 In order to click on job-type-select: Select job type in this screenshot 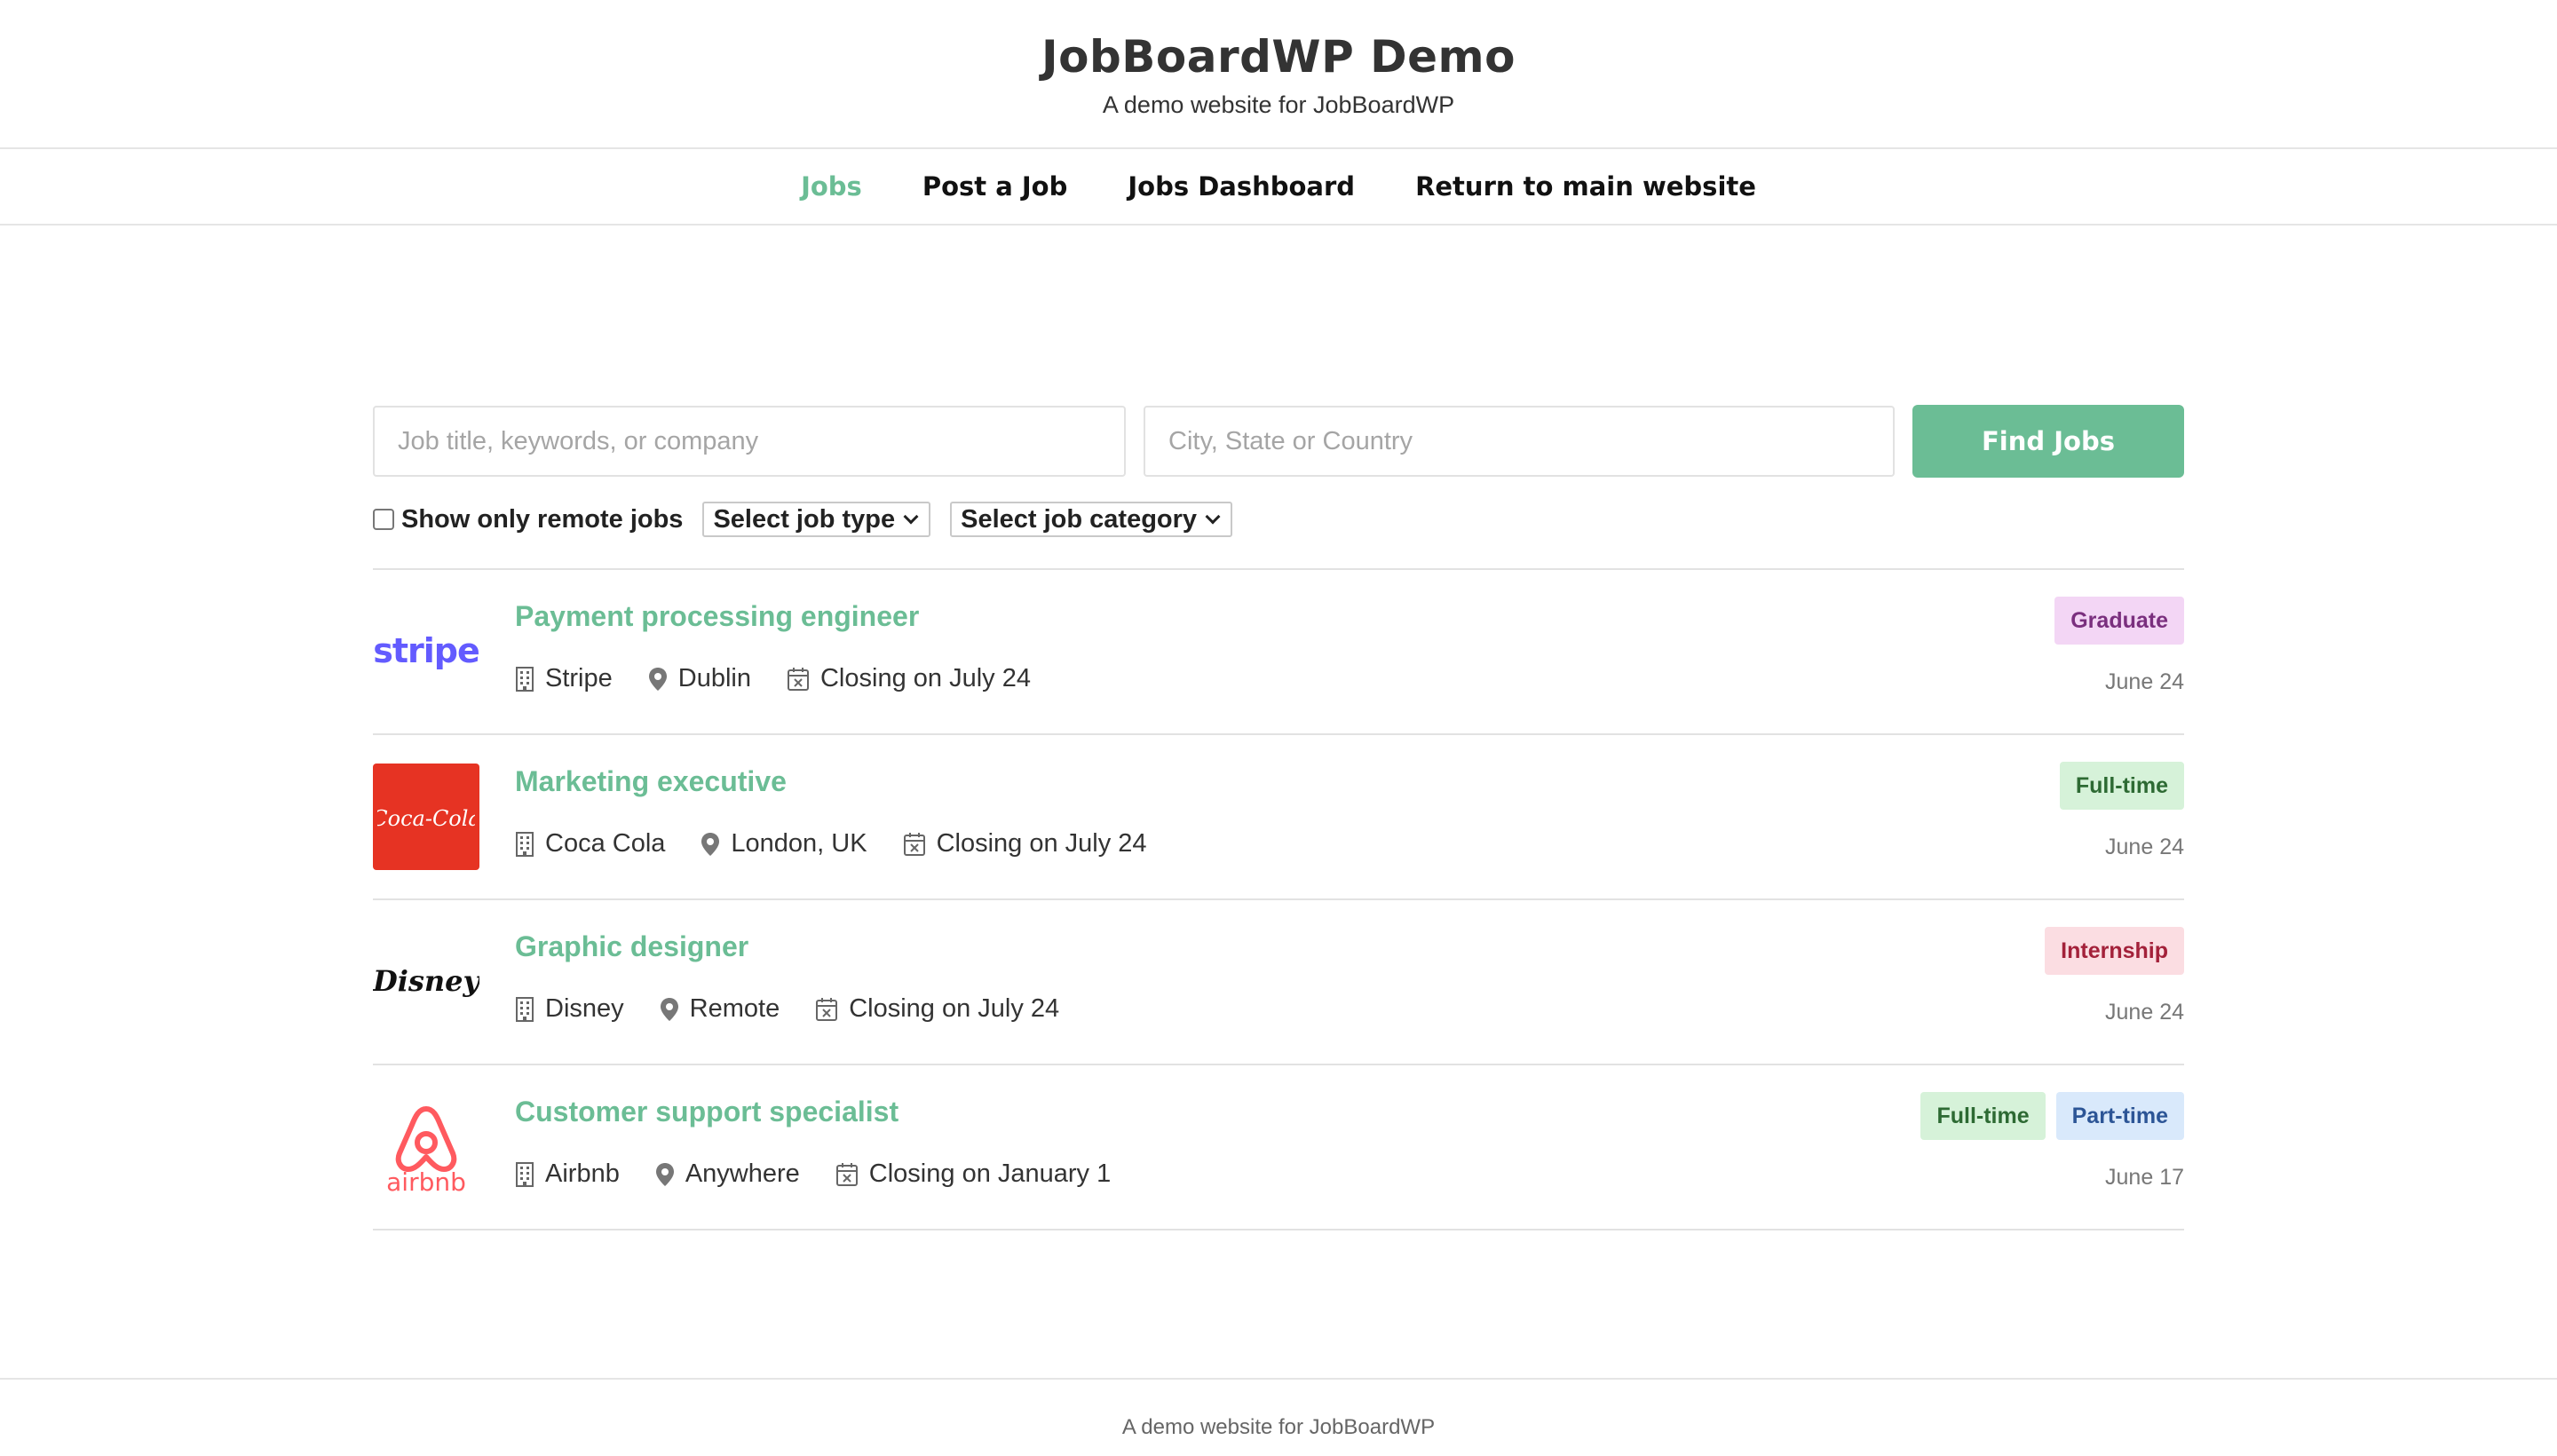, I will do `click(816, 519)`.